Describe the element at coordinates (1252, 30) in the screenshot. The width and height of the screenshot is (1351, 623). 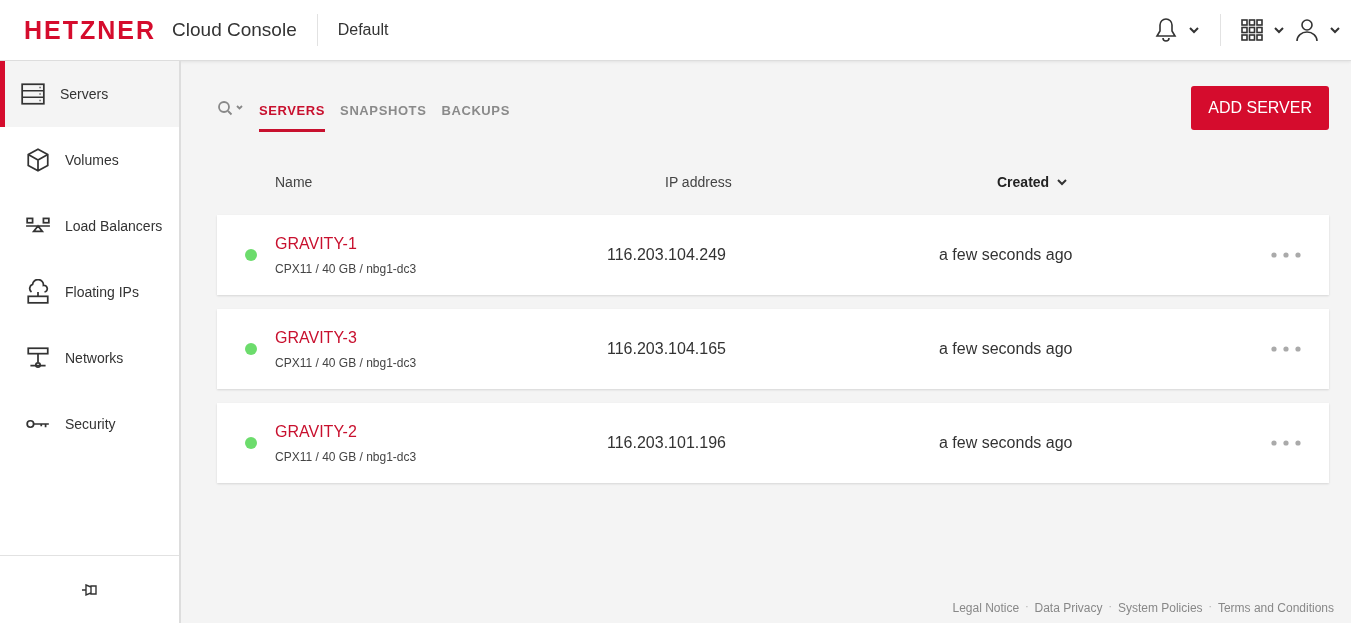
I see `grid-icon` at that location.